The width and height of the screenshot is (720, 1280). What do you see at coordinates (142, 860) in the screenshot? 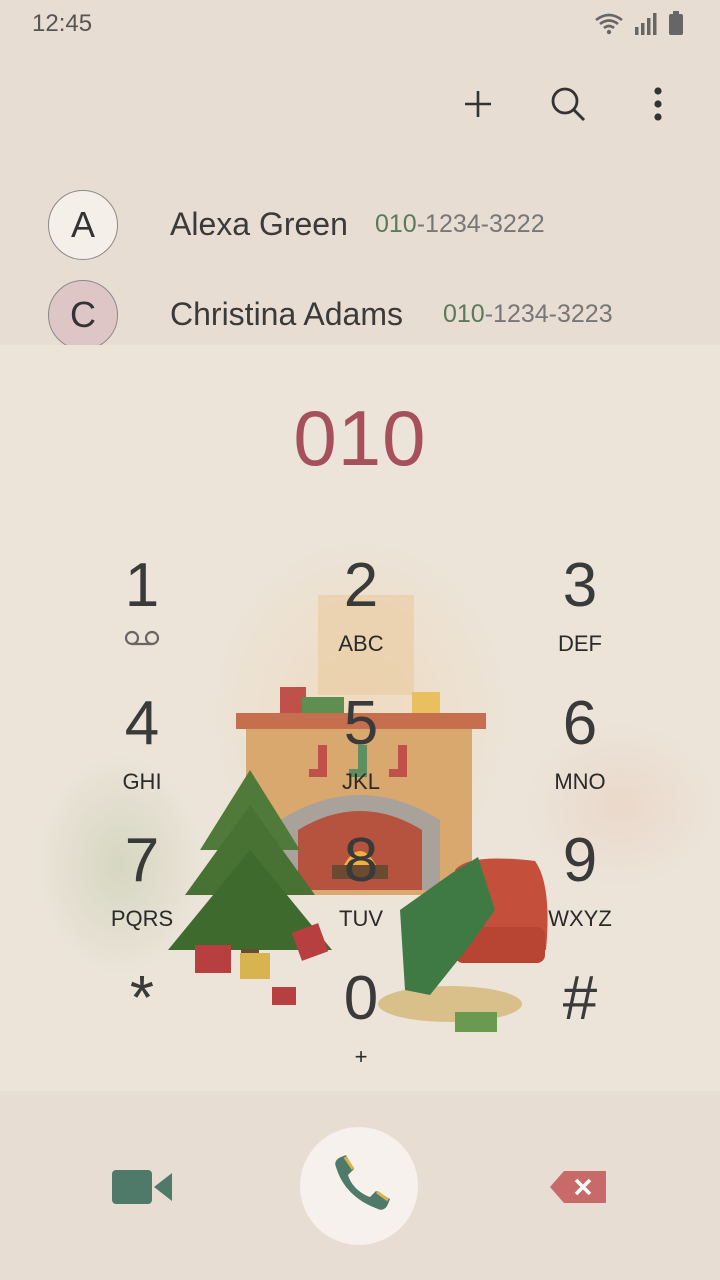
I see `key-digit: 7` at bounding box center [142, 860].